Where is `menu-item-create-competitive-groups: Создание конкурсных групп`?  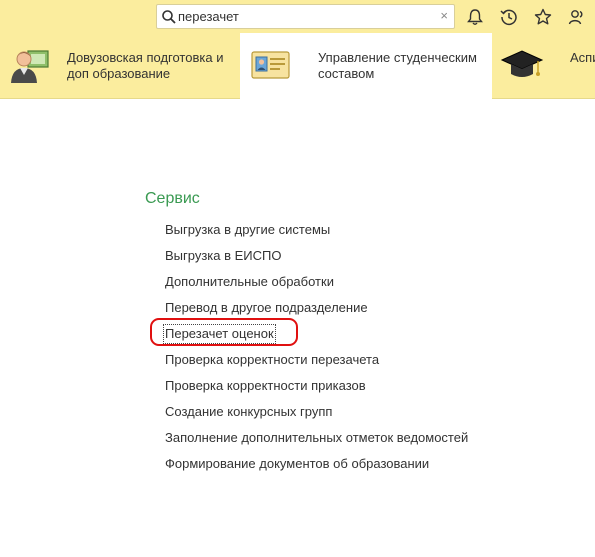
menu-item-create-competitive-groups: Создание конкурсных групп is located at coordinates (248, 412).